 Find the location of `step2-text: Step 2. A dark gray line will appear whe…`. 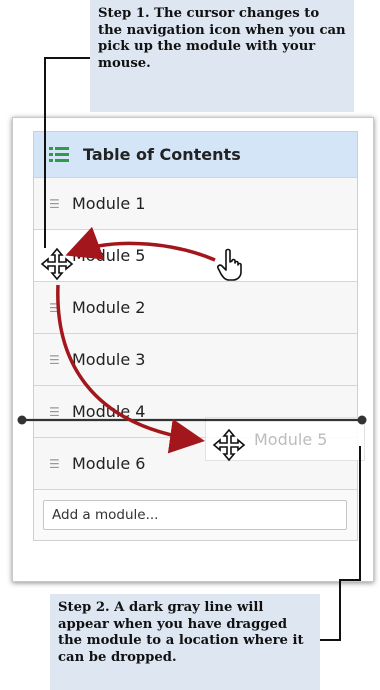

step2-text: Step 2. A dark gray line will appear whe… is located at coordinates (181, 632).